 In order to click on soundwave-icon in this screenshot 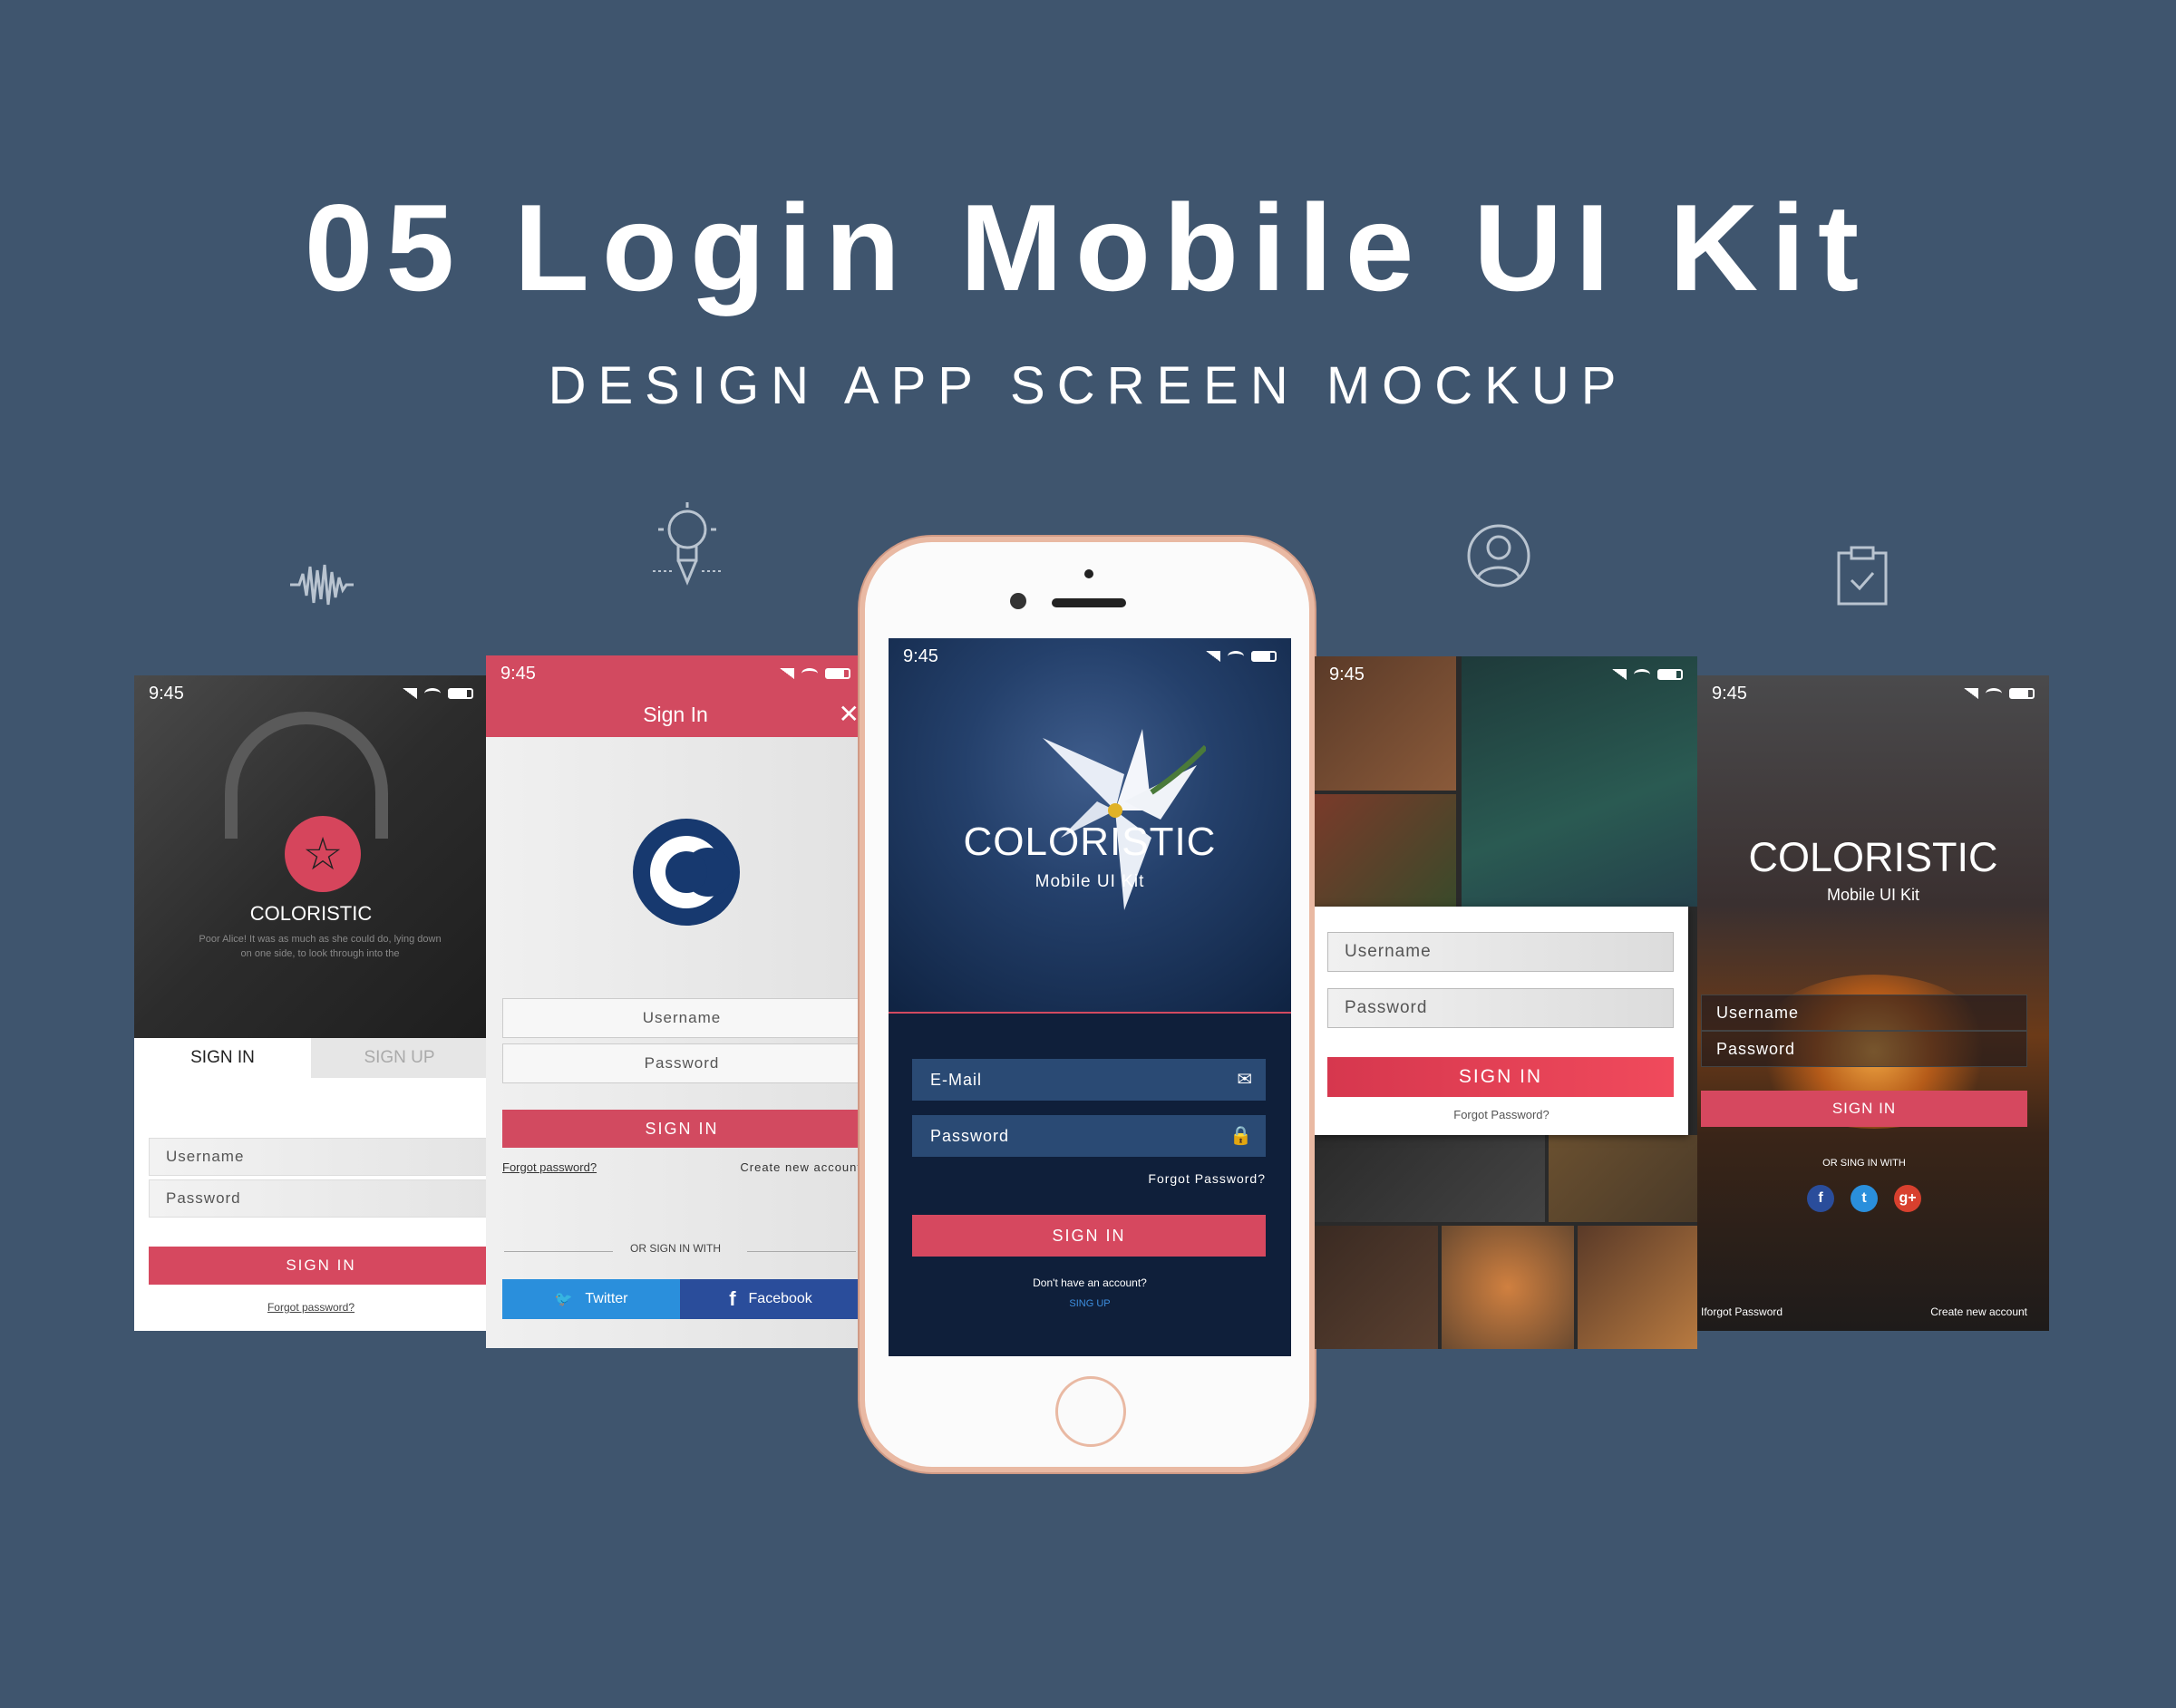, I will do `click(321, 585)`.